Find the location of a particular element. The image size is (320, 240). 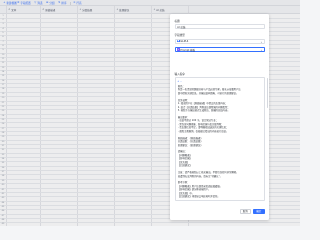

prompt-line: 【后续建议】排查接口响应耗时并优化。 is located at coordinates (198, 197).